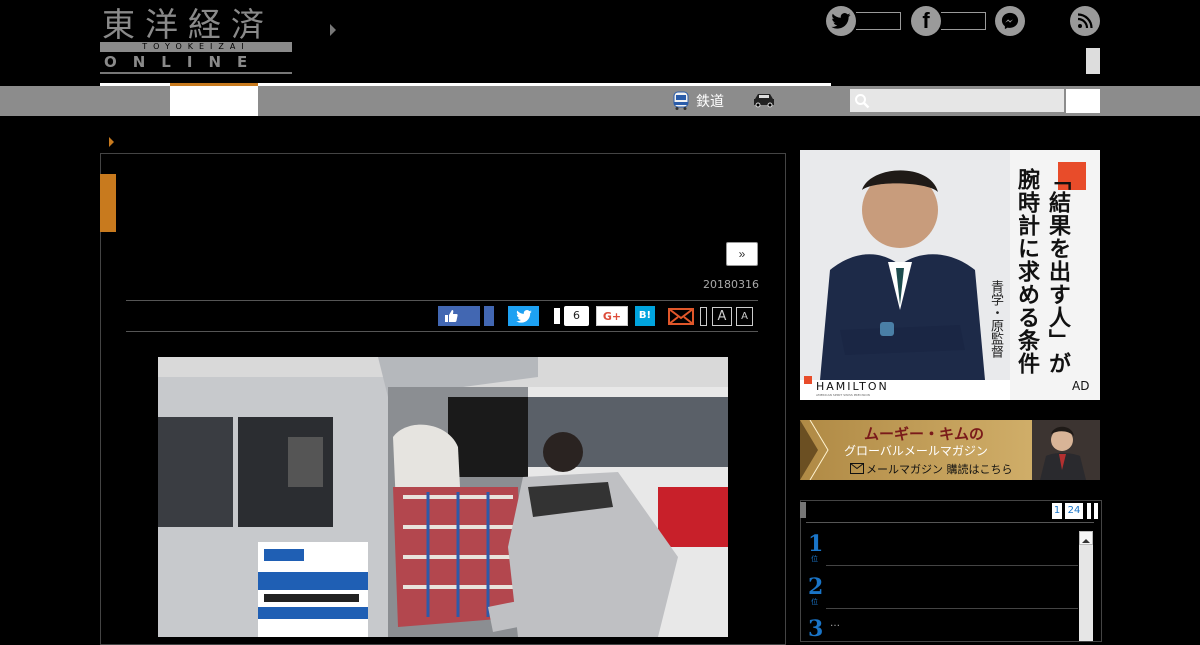 The height and width of the screenshot is (645, 1200). I want to click on twitter-share-icon, so click(523, 316).